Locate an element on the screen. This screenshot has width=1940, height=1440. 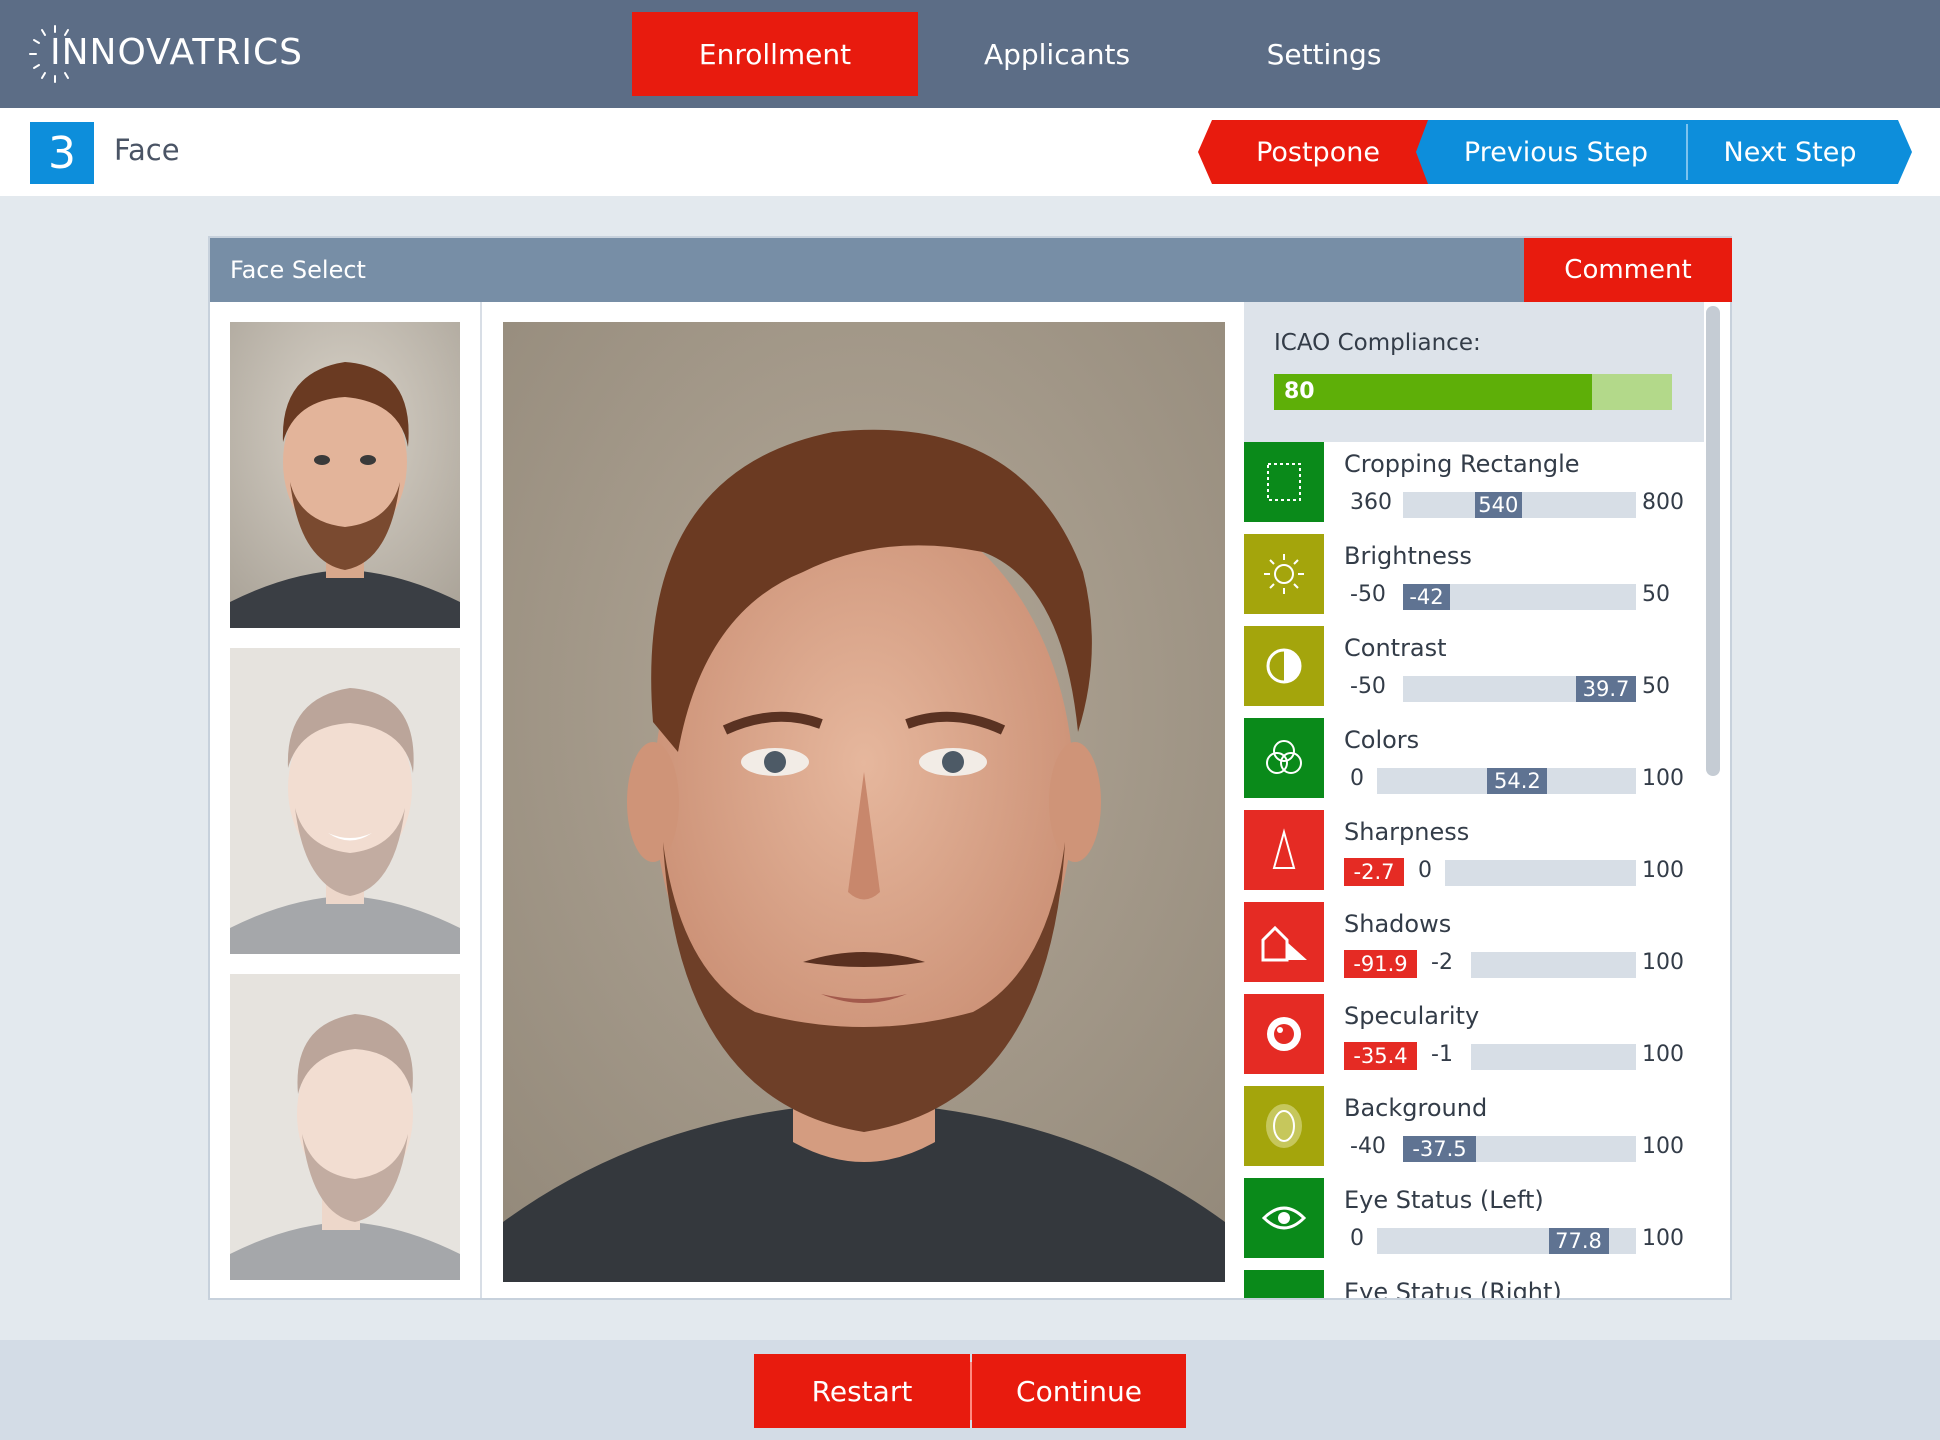
metric-range: -50 39.7 50 is located at coordinates (1512, 687).